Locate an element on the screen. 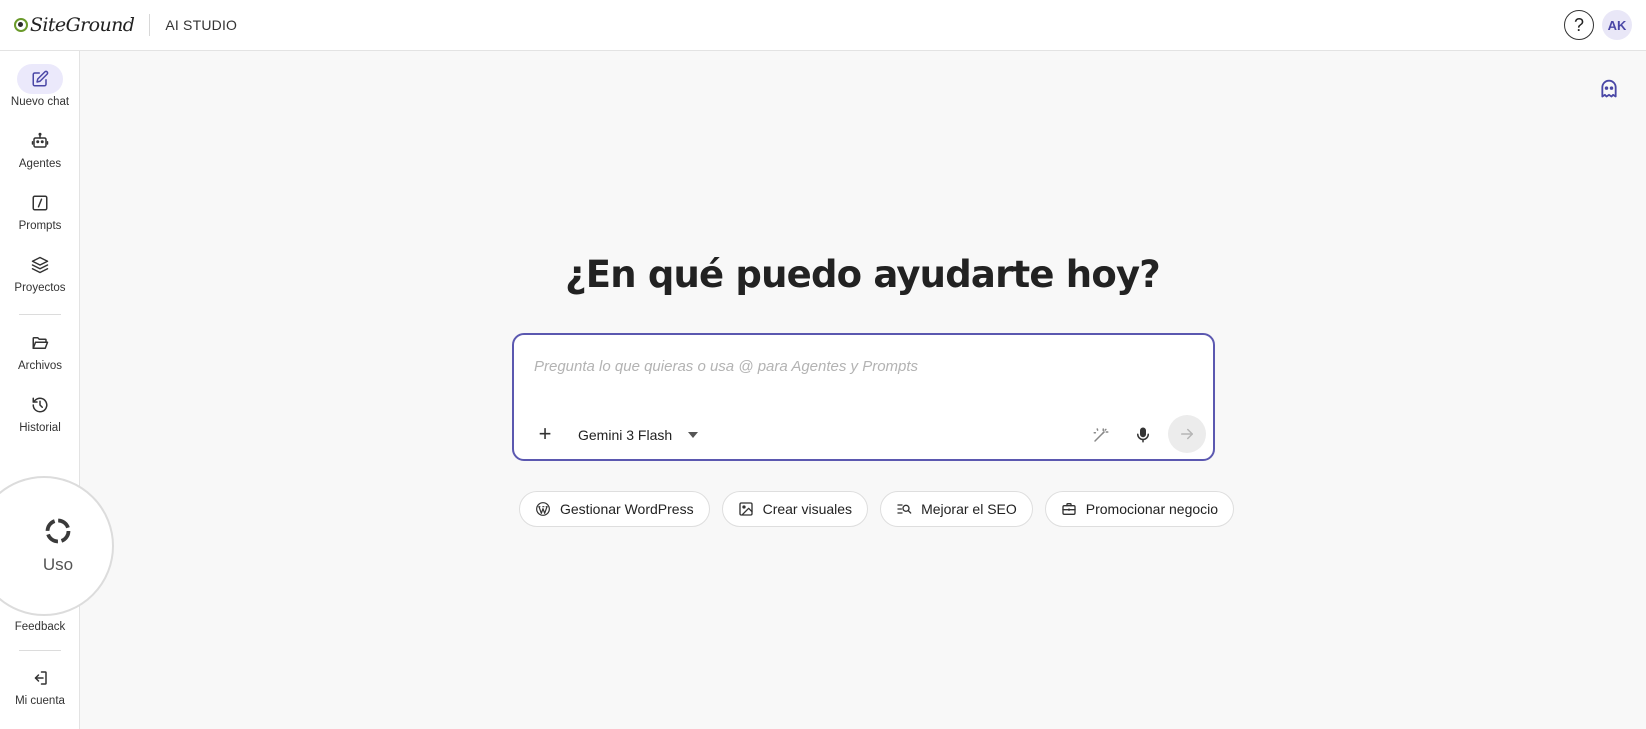 The image size is (1646, 729). header-divider is located at coordinates (150, 25).